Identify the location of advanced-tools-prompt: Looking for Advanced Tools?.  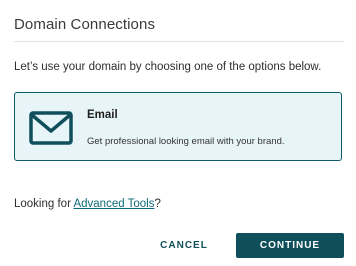
(87, 204).